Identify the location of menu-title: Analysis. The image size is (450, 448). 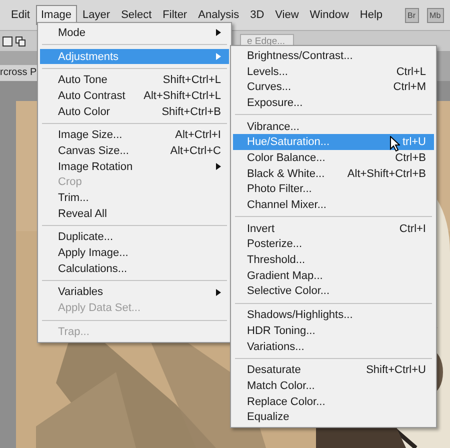
(218, 15).